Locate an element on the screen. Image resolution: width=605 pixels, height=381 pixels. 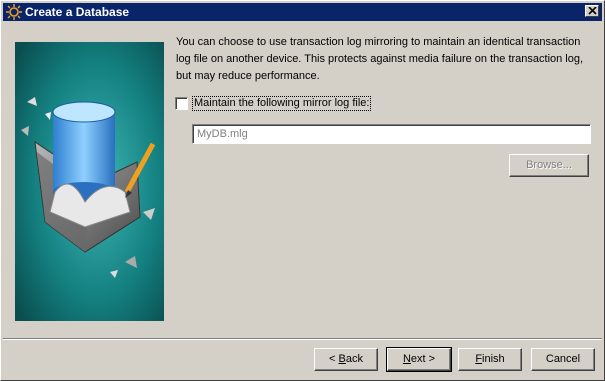
close-icon is located at coordinates (592, 11).